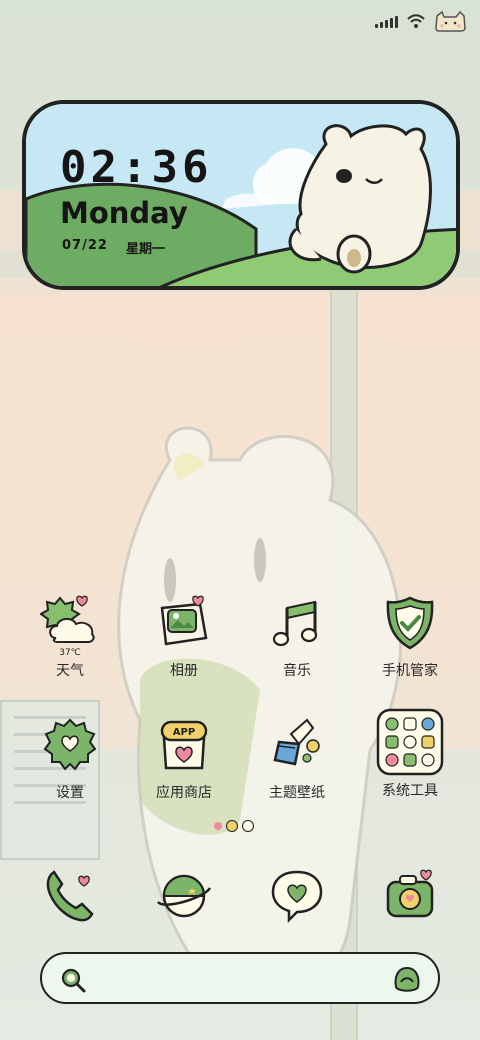  What do you see at coordinates (73, 980) in the screenshot?
I see `search-icon` at bounding box center [73, 980].